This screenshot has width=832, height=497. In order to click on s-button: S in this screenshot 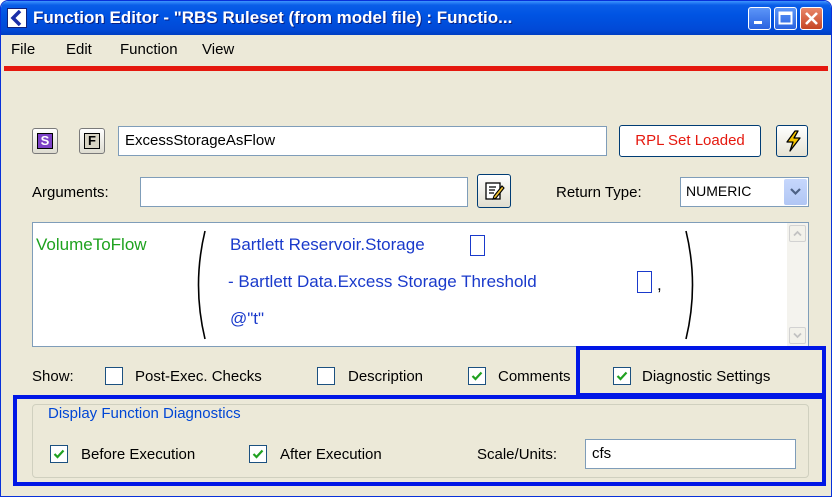, I will do `click(45, 141)`.